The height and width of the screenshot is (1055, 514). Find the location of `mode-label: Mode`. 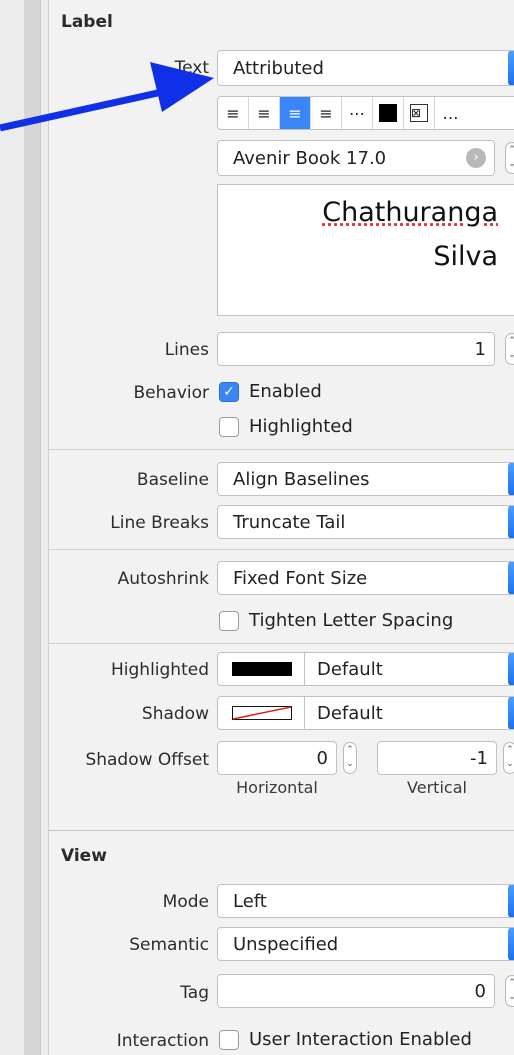

mode-label: Mode is located at coordinates (185, 902).